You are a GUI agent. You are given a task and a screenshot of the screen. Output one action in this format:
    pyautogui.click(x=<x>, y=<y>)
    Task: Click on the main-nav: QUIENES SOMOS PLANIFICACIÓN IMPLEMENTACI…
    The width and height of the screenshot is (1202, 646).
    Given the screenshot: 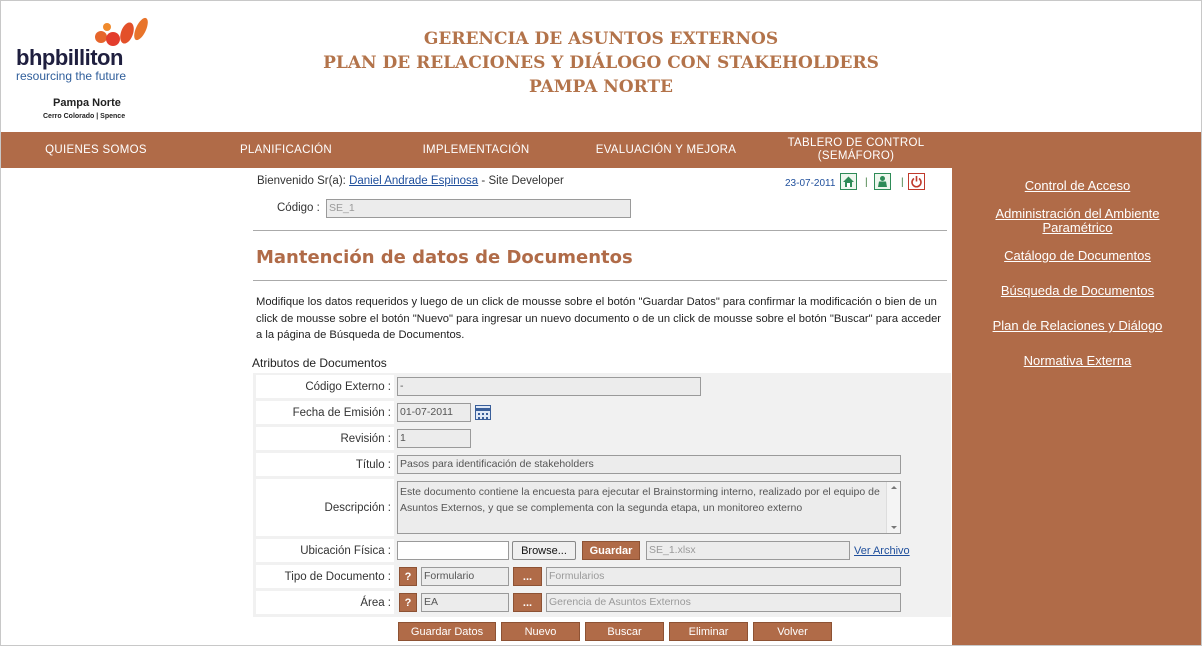 What is the action you would take?
    pyautogui.click(x=601, y=150)
    